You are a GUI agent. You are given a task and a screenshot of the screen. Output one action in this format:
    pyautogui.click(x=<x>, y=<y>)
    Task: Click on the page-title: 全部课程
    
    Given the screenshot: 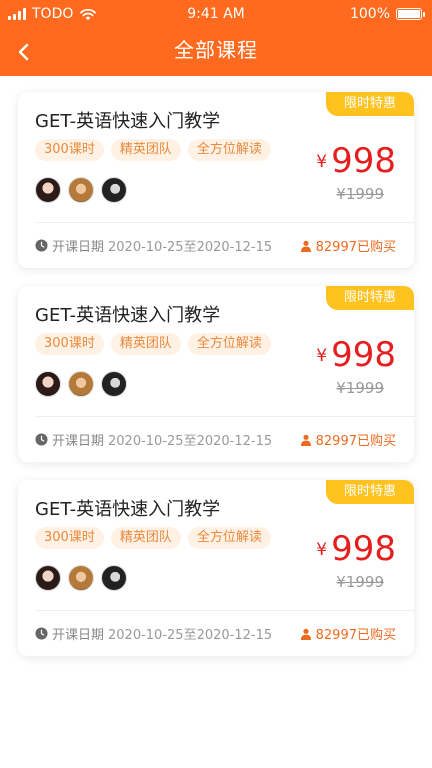 What is the action you would take?
    pyautogui.click(x=216, y=50)
    